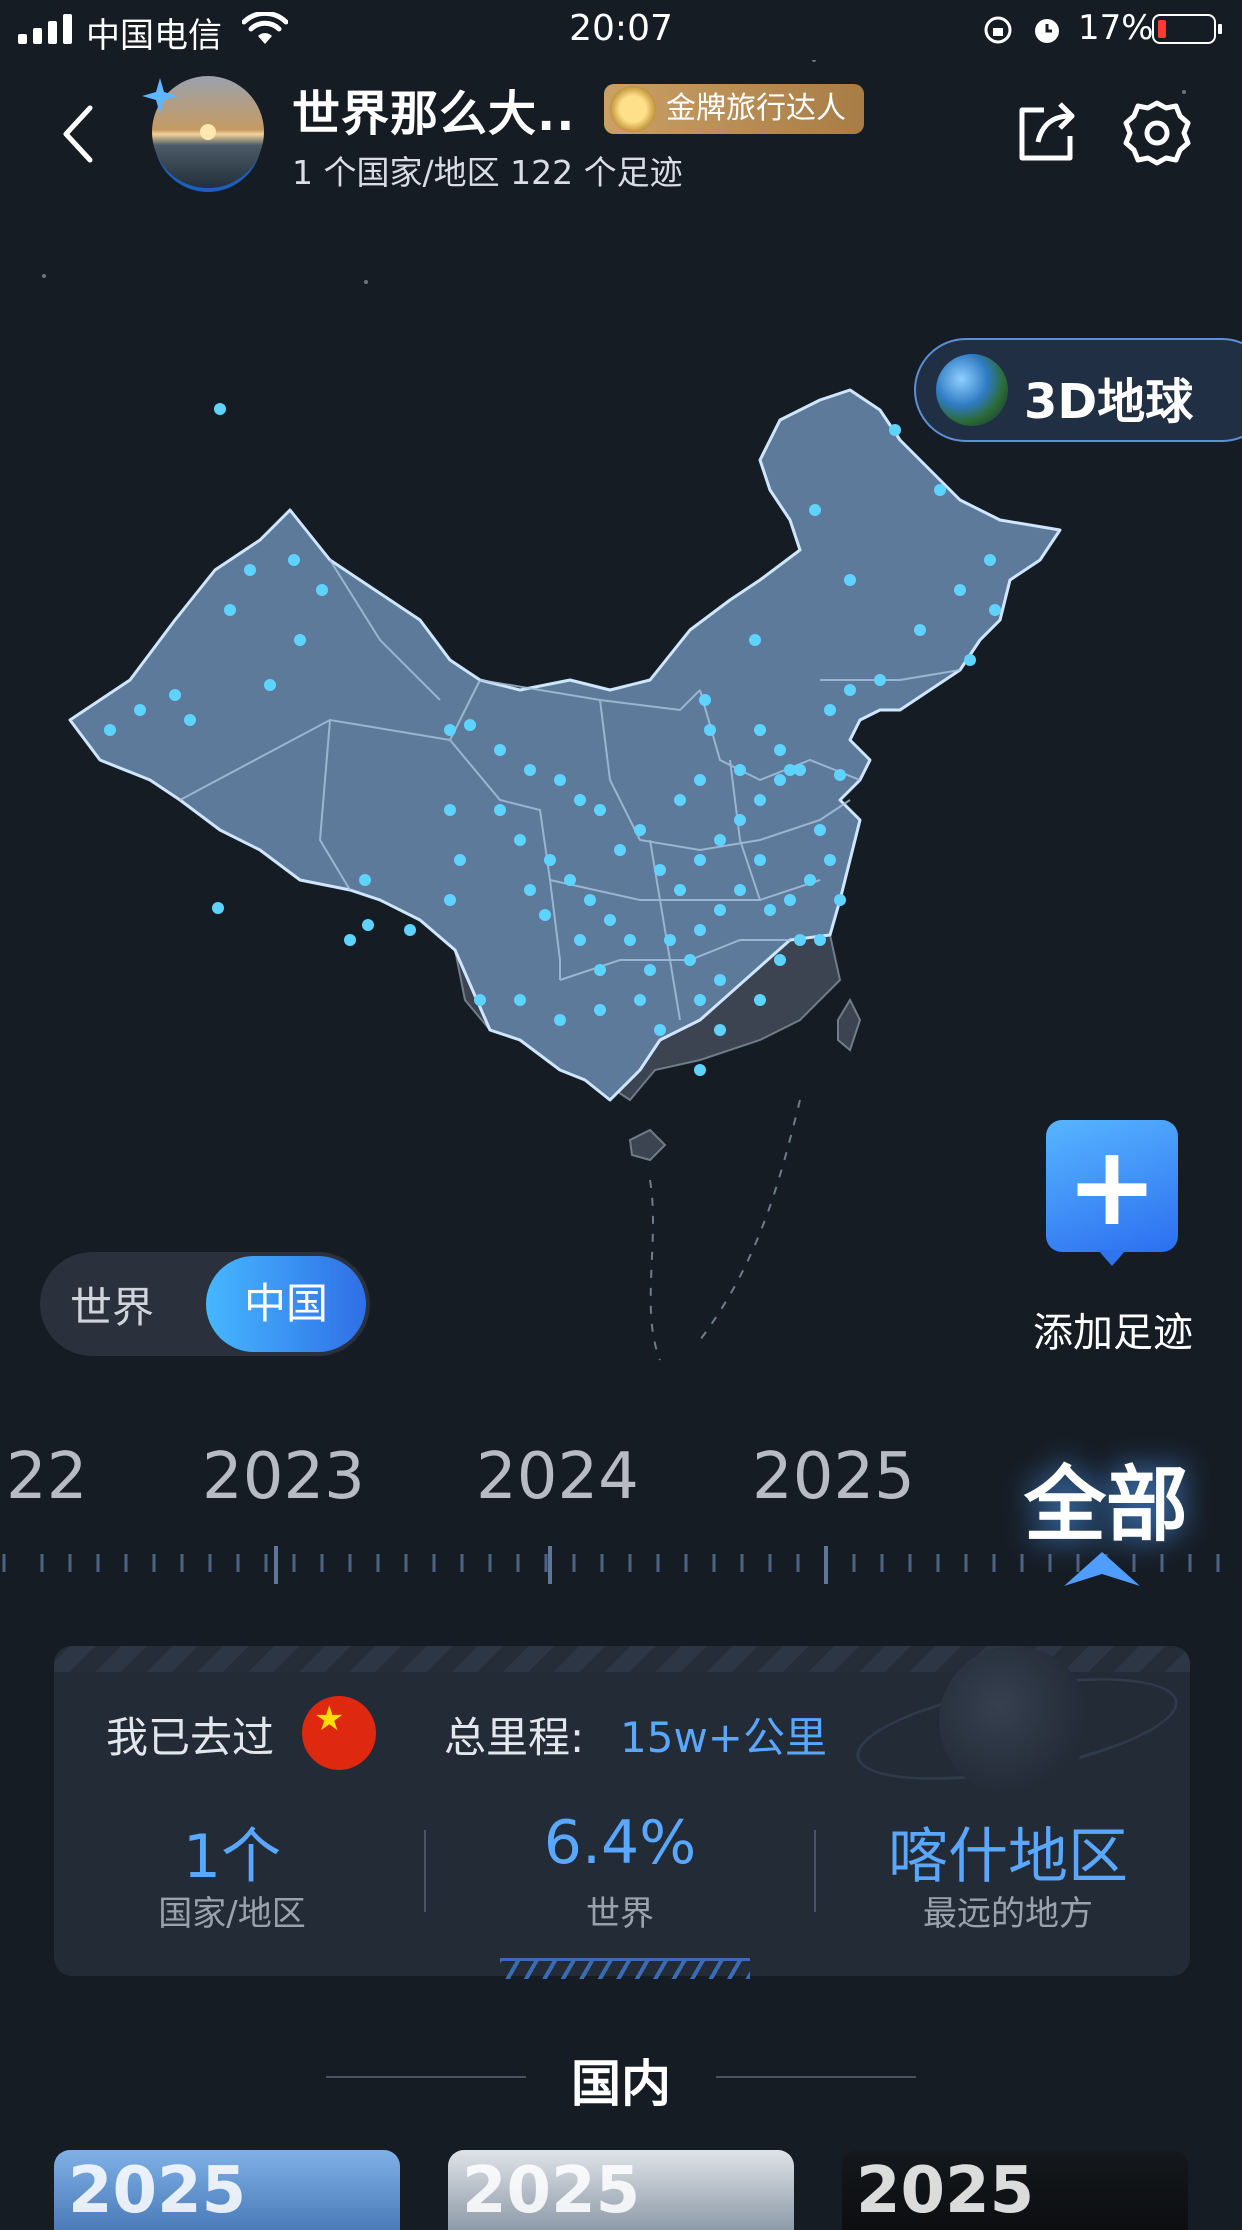 The image size is (1242, 2230). What do you see at coordinates (232, 1857) in the screenshot?
I see `countries-count: 1个` at bounding box center [232, 1857].